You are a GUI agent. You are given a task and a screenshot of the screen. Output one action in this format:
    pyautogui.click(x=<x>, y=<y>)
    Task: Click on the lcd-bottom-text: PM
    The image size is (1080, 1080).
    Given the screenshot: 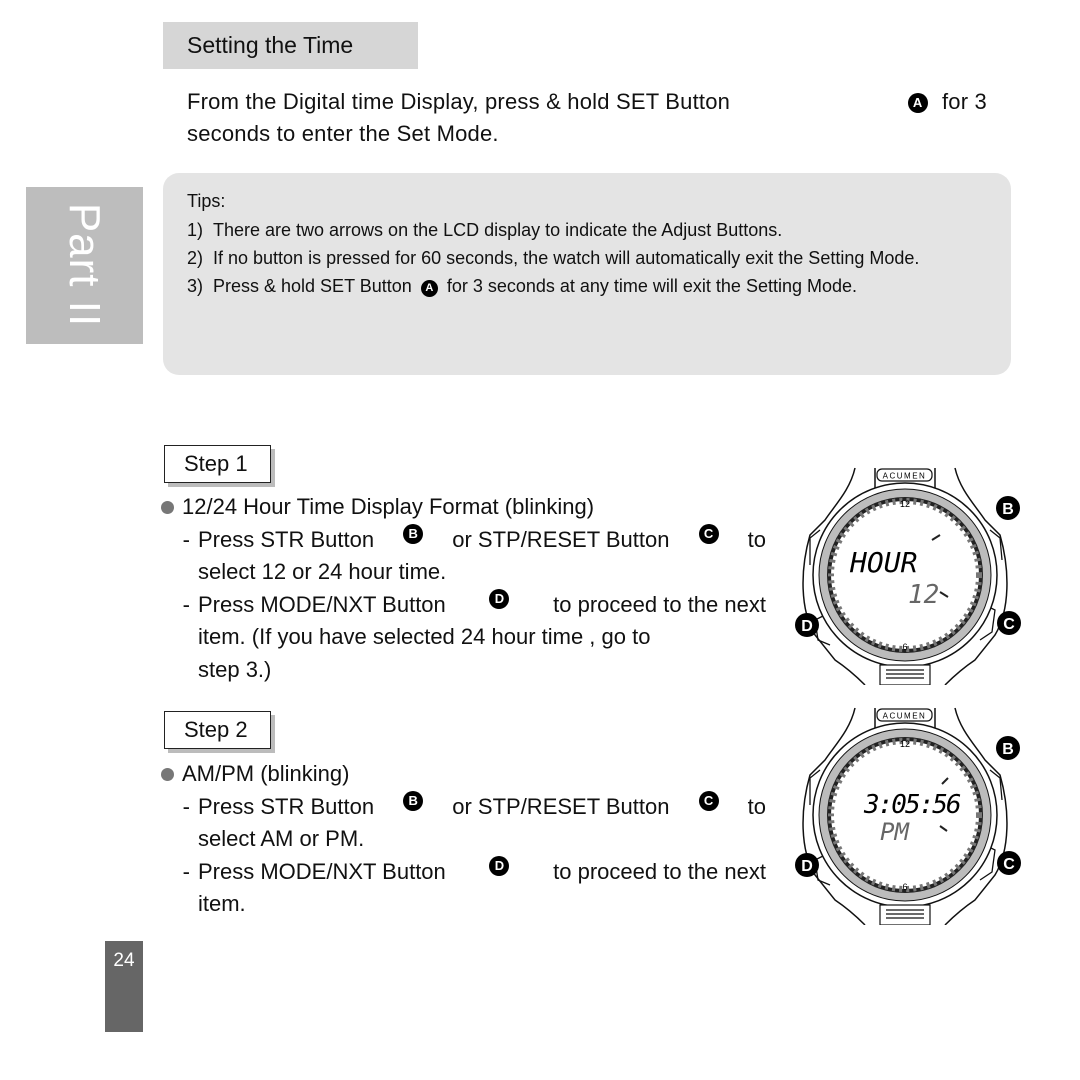 What is the action you would take?
    pyautogui.click(x=895, y=832)
    